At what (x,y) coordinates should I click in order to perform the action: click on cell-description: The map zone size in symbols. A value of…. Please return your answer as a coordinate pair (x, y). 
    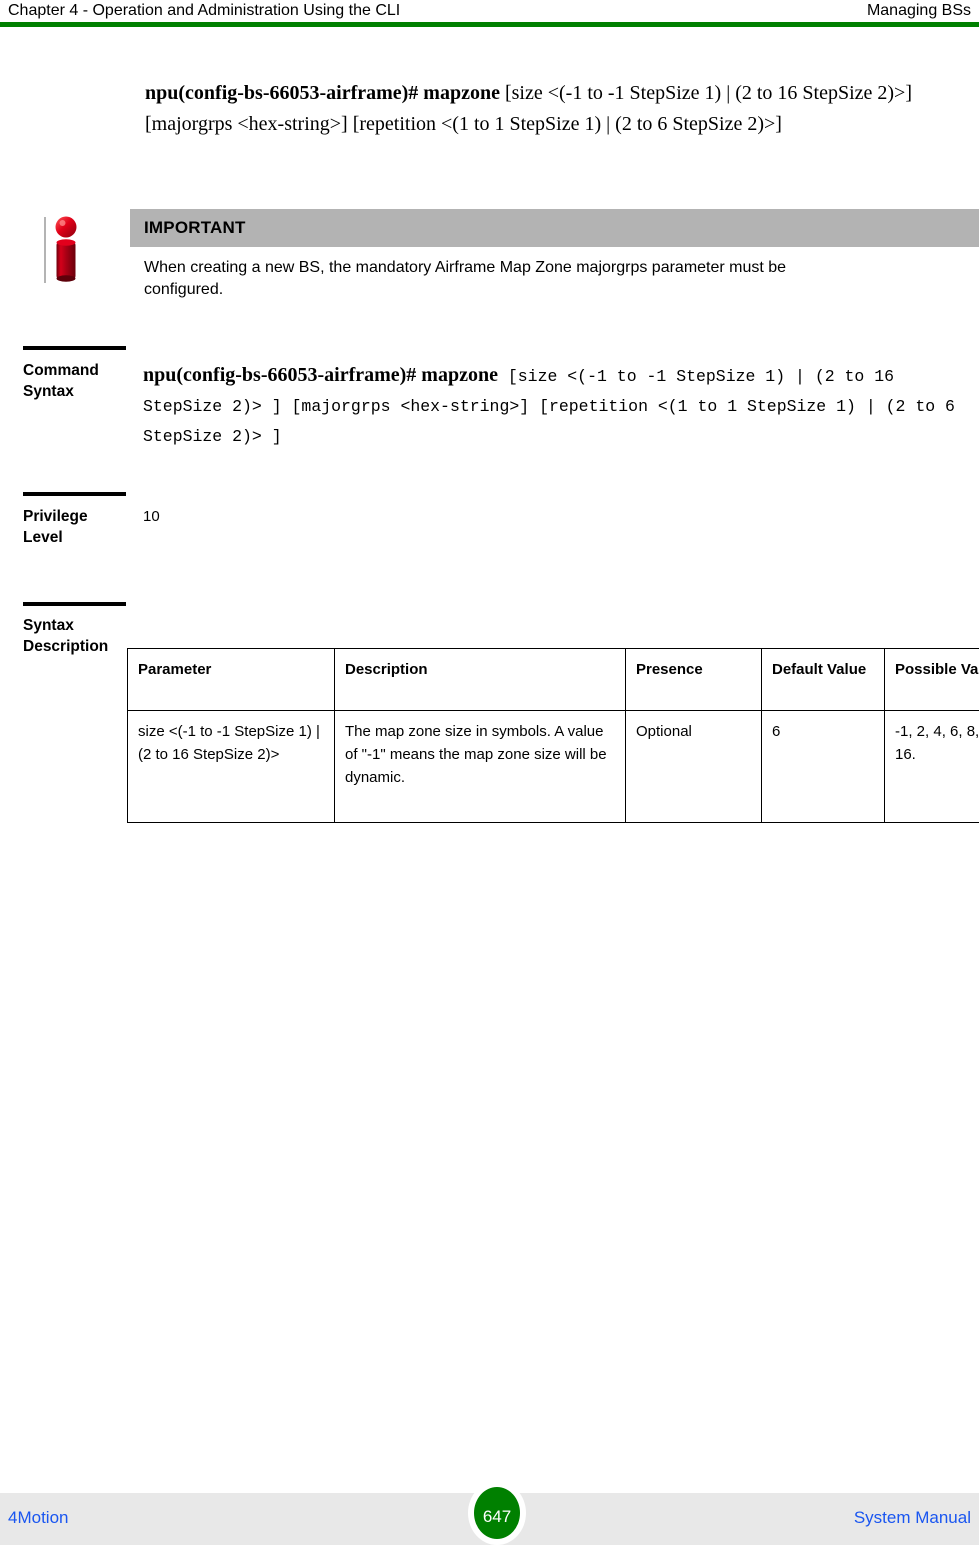
    Looking at the image, I should click on (480, 766).